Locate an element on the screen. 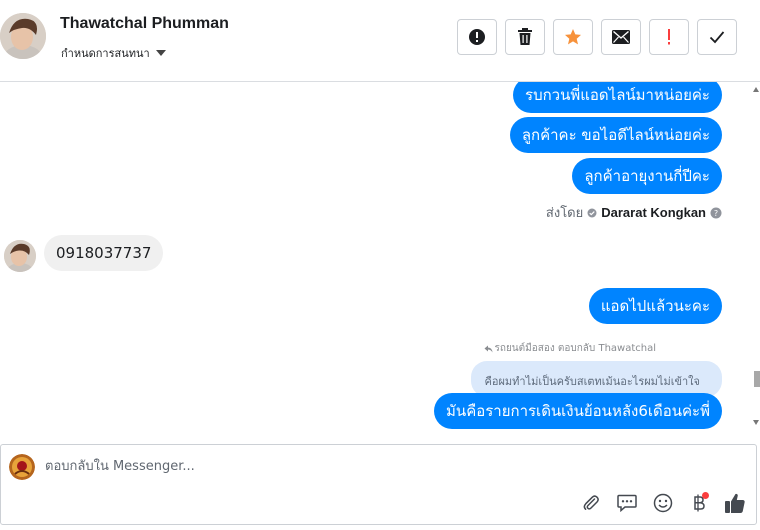 Image resolution: width=760 pixels, height=530 pixels. mark-unread-button is located at coordinates (621, 37).